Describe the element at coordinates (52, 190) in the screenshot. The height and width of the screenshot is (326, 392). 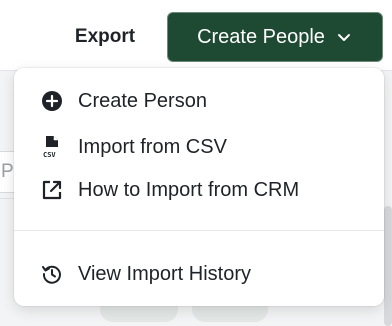
I see `external-link-icon` at that location.